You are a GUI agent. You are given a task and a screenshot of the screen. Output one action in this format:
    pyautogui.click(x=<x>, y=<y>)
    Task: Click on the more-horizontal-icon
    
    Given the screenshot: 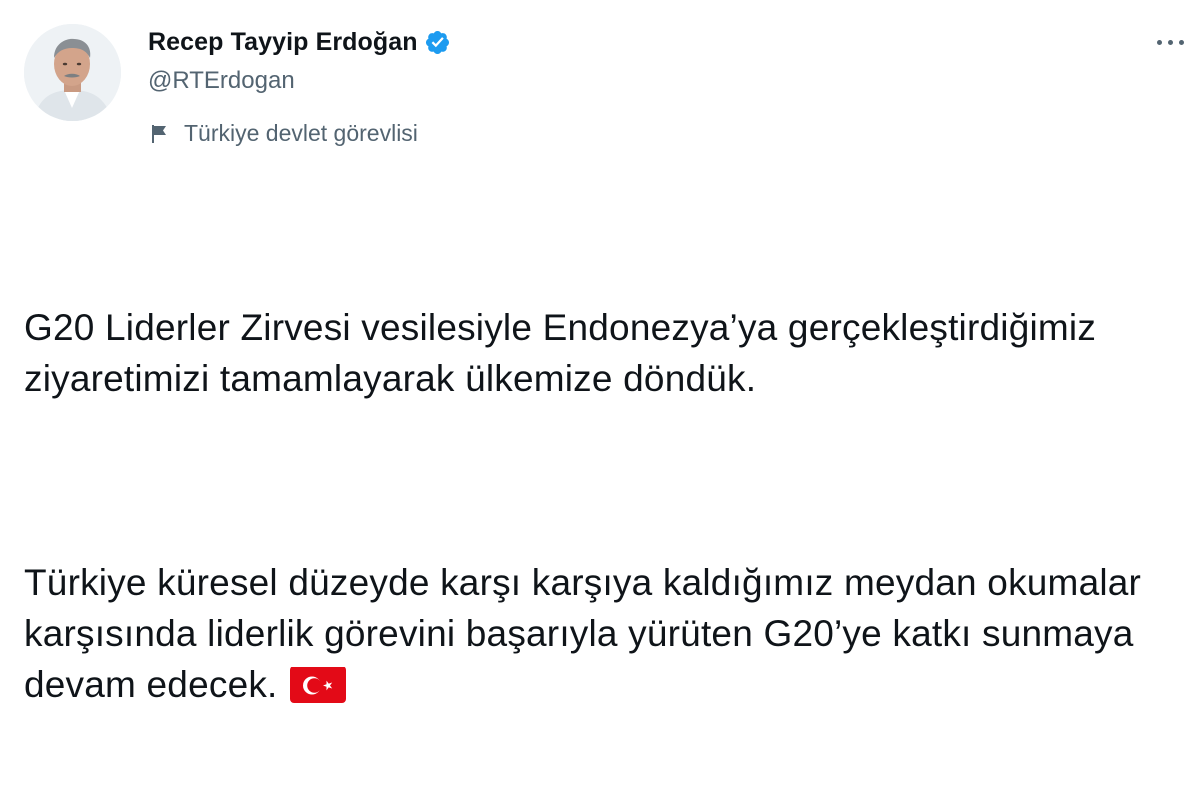 What is the action you would take?
    pyautogui.click(x=1159, y=42)
    